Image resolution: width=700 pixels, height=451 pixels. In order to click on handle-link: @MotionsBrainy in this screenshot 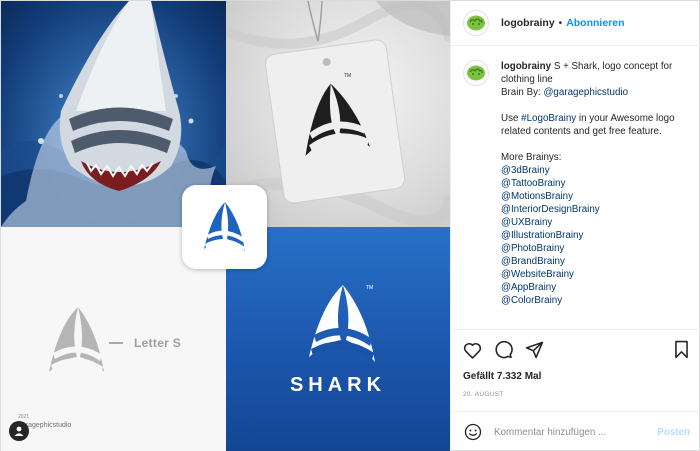, I will do `click(595, 196)`.